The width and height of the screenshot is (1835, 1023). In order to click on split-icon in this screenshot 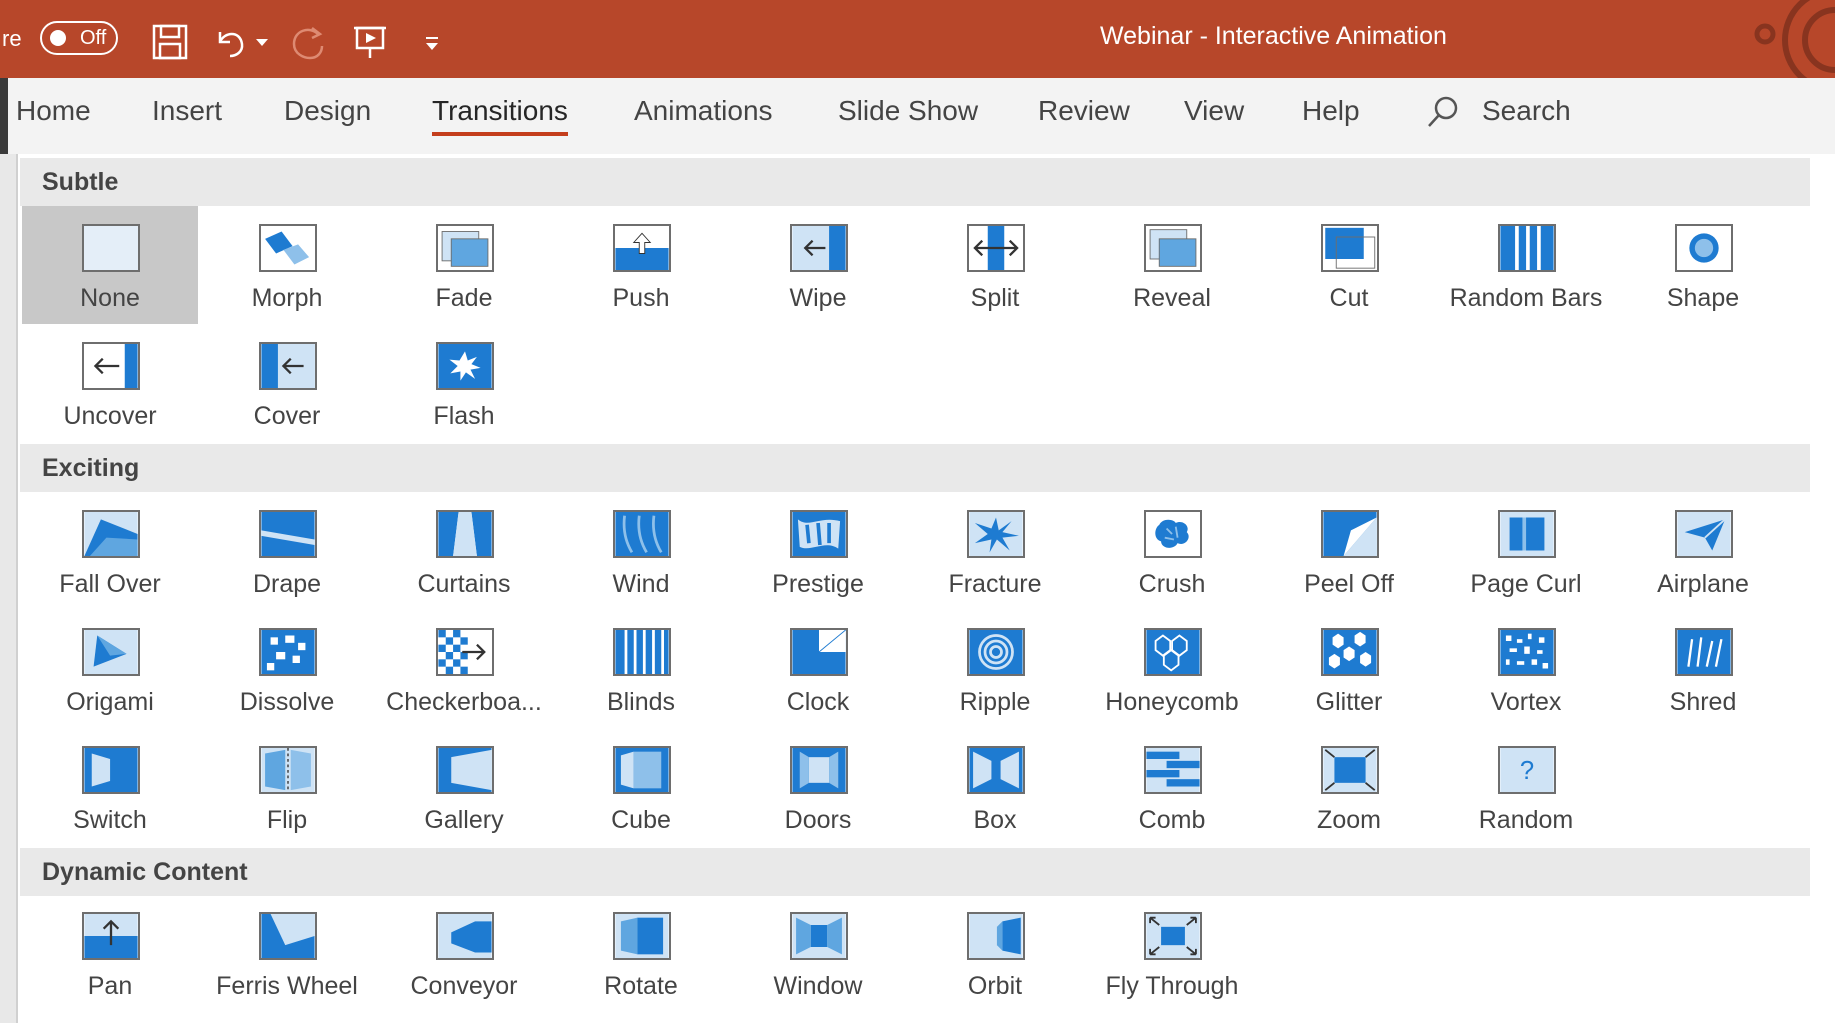, I will do `click(996, 248)`.